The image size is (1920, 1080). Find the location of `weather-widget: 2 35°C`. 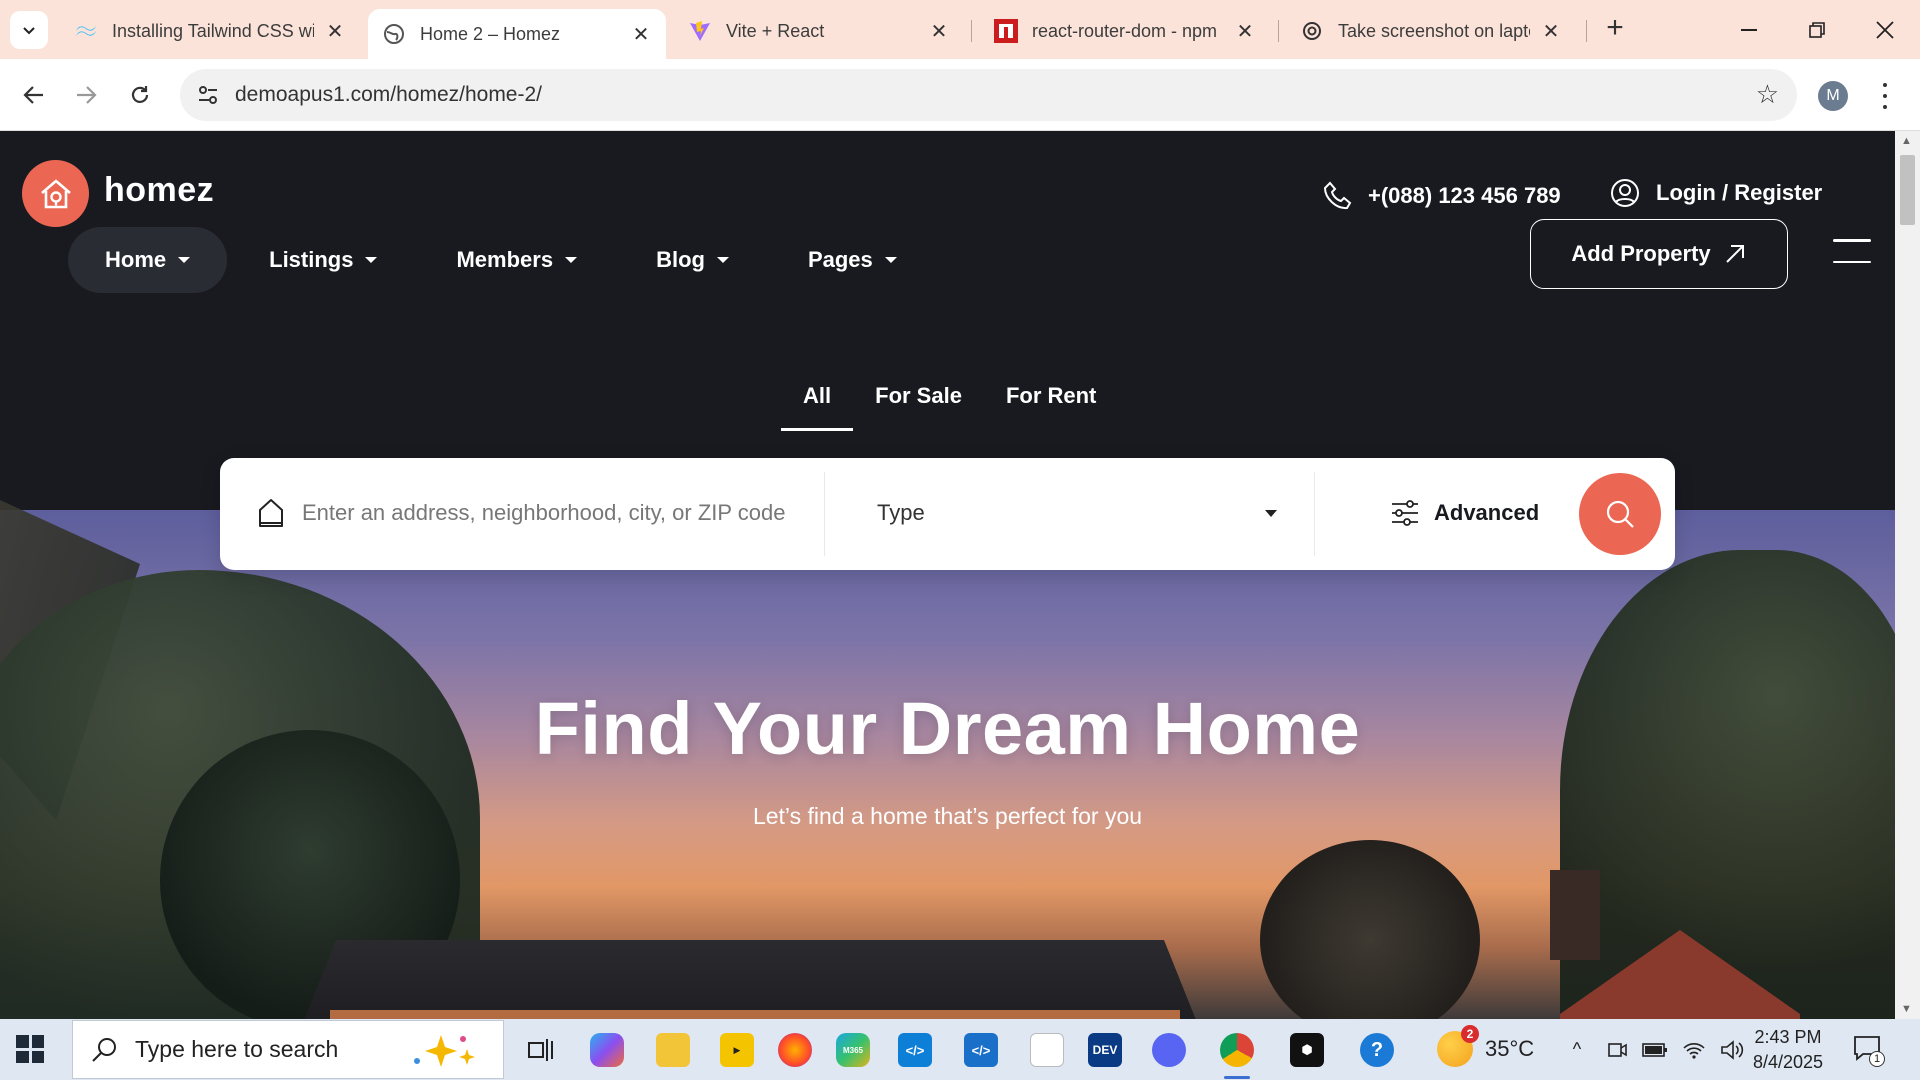

weather-widget: 2 35°C is located at coordinates (1485, 1046).